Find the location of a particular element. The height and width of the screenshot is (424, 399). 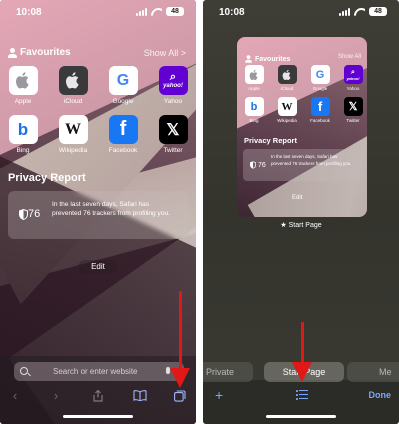

share-icon is located at coordinates (98, 396).